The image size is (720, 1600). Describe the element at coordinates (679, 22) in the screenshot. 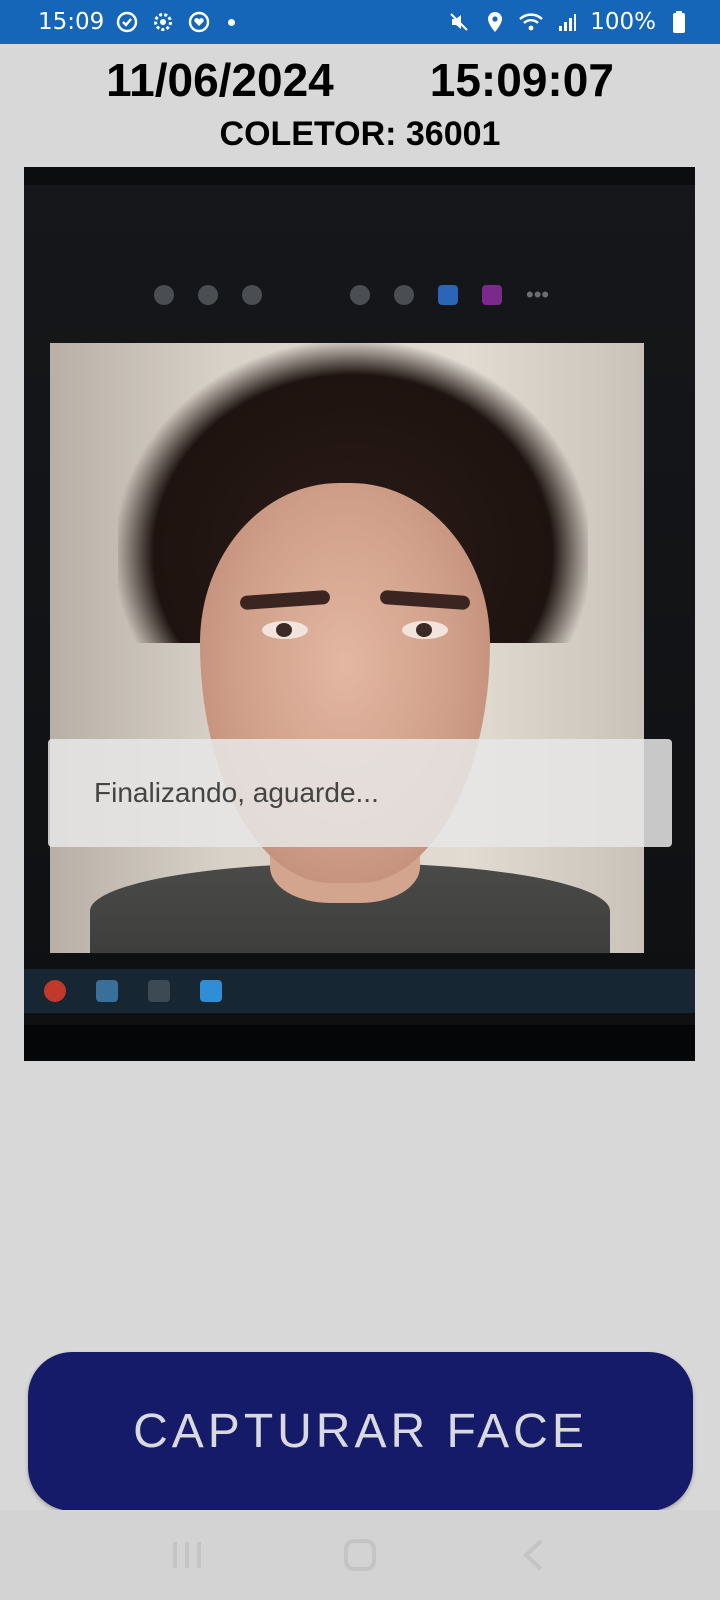

I see `battery-icon` at that location.